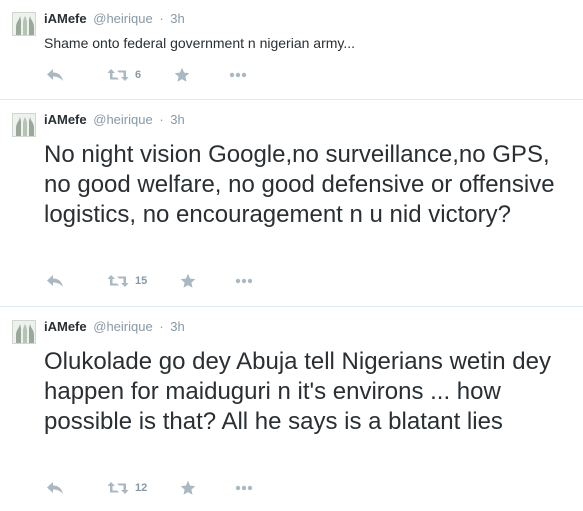  I want to click on retweet-button: 15, so click(127, 281).